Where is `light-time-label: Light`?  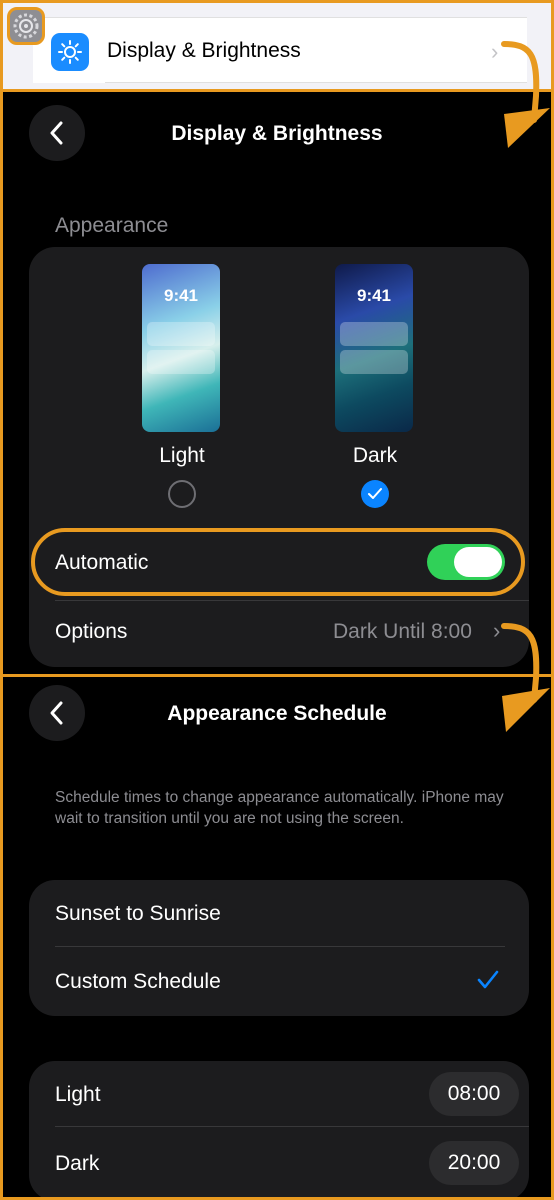 light-time-label: Light is located at coordinates (78, 1094).